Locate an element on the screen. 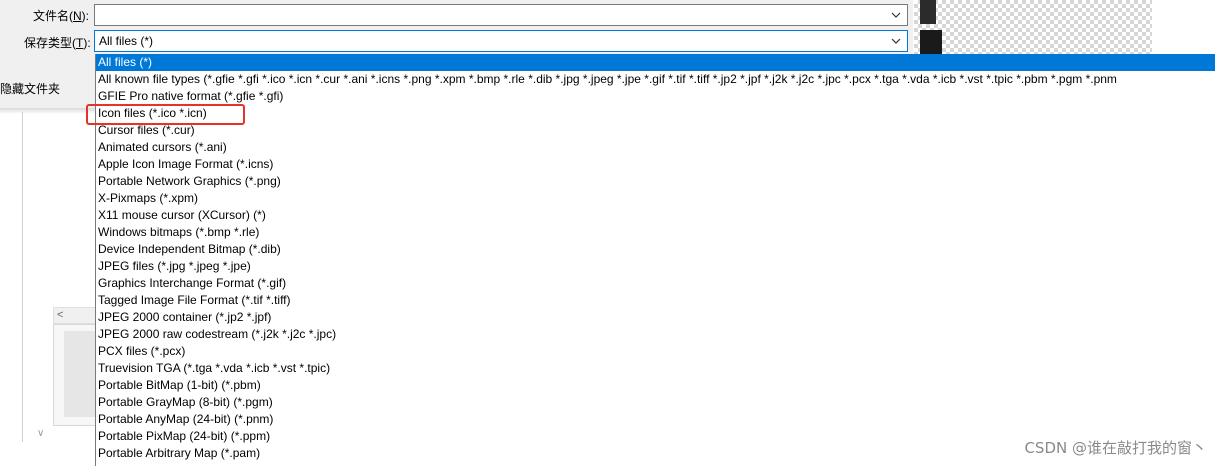 This screenshot has width=1215, height=466. dropdown-option: Graphics Interchange Format (*.gif) is located at coordinates (655, 283).